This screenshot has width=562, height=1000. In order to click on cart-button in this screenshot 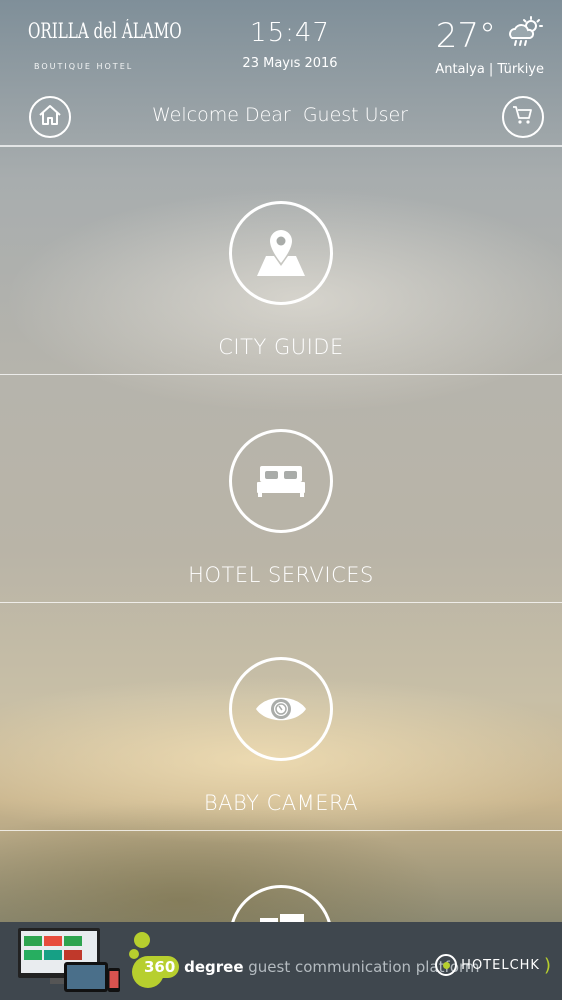, I will do `click(523, 117)`.